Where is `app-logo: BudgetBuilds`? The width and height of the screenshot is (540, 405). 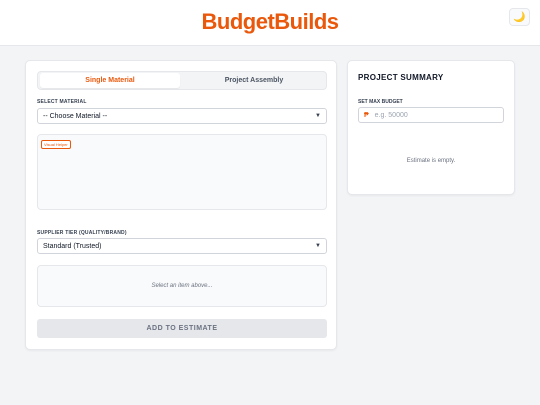 app-logo: BudgetBuilds is located at coordinates (270, 21).